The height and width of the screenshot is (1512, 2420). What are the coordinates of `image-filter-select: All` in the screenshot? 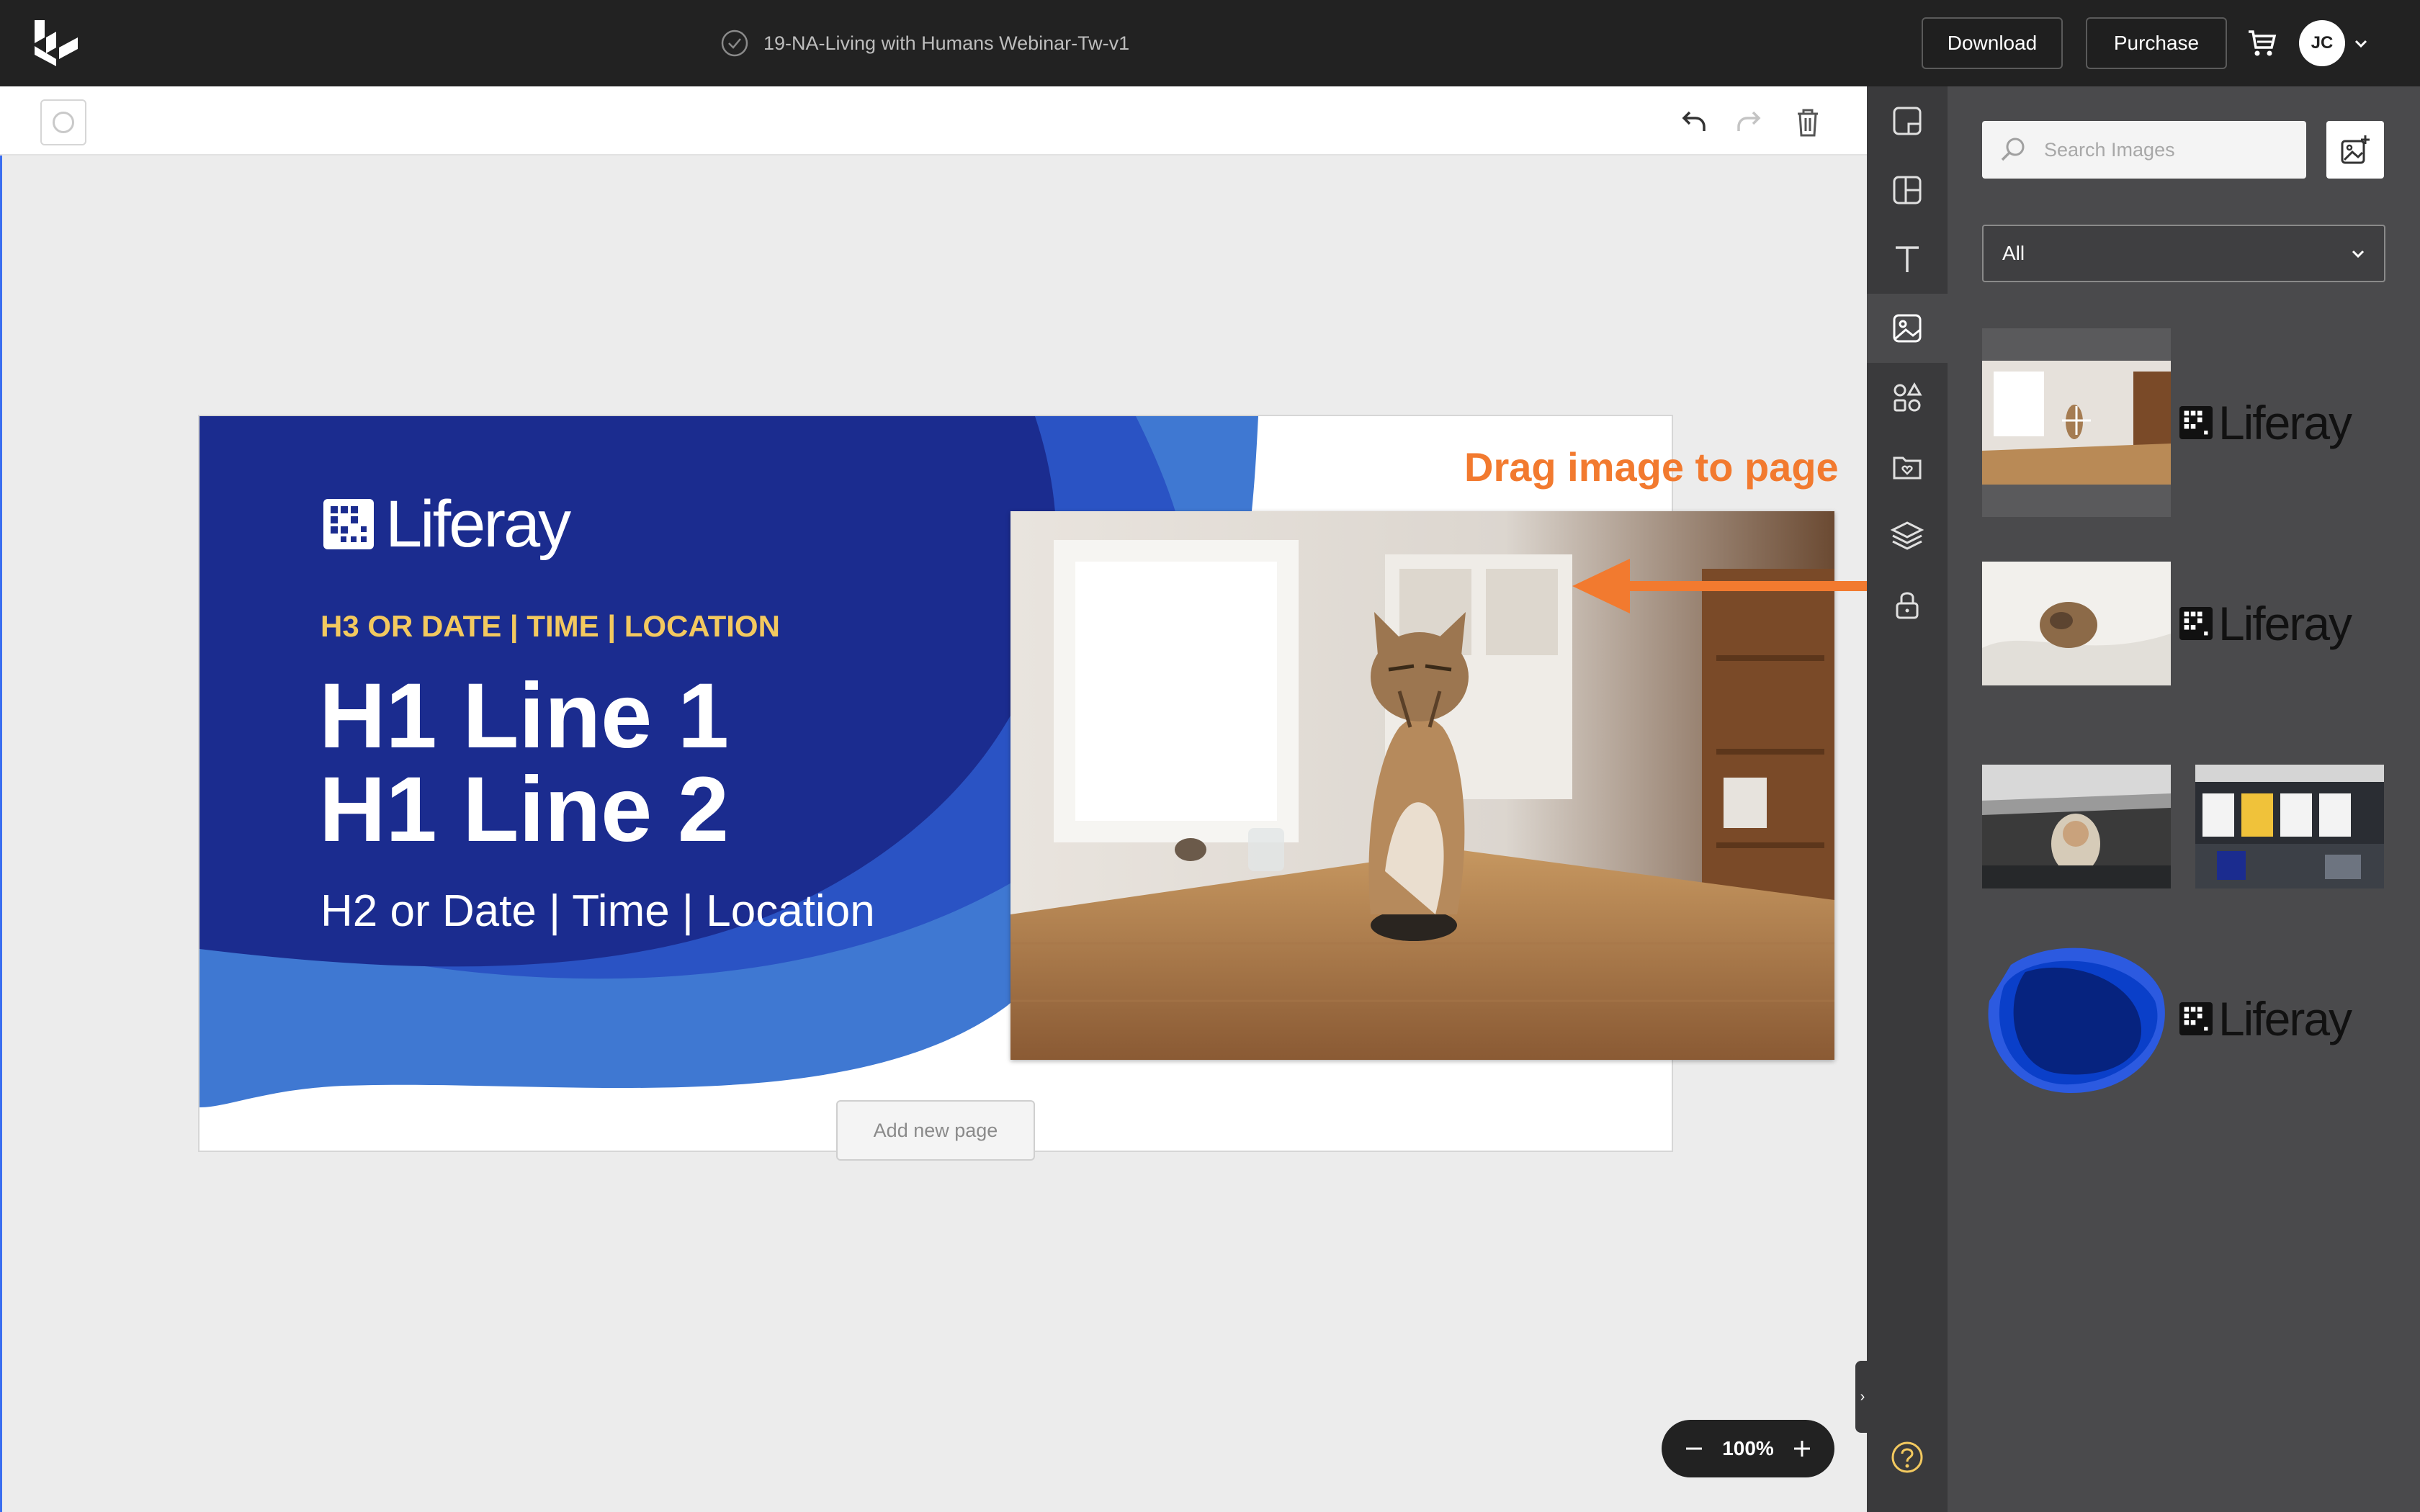 It's located at (2183, 253).